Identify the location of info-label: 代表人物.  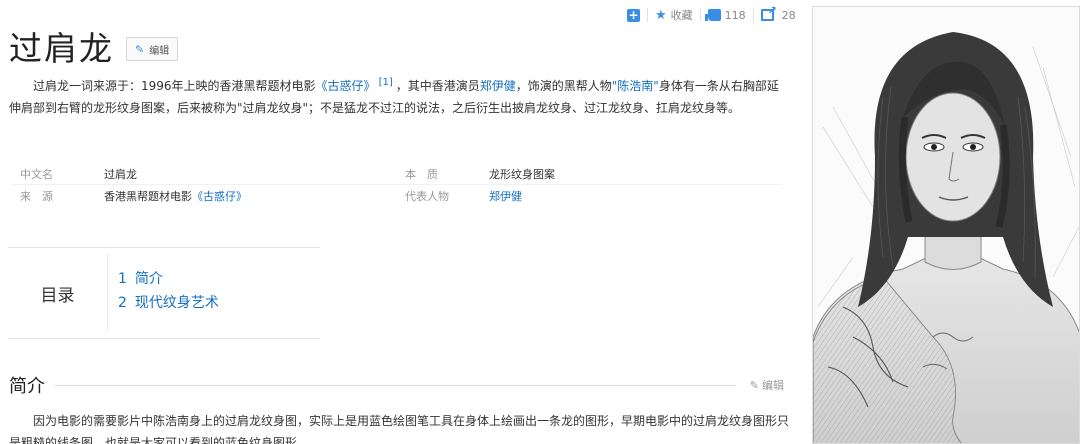
(427, 196).